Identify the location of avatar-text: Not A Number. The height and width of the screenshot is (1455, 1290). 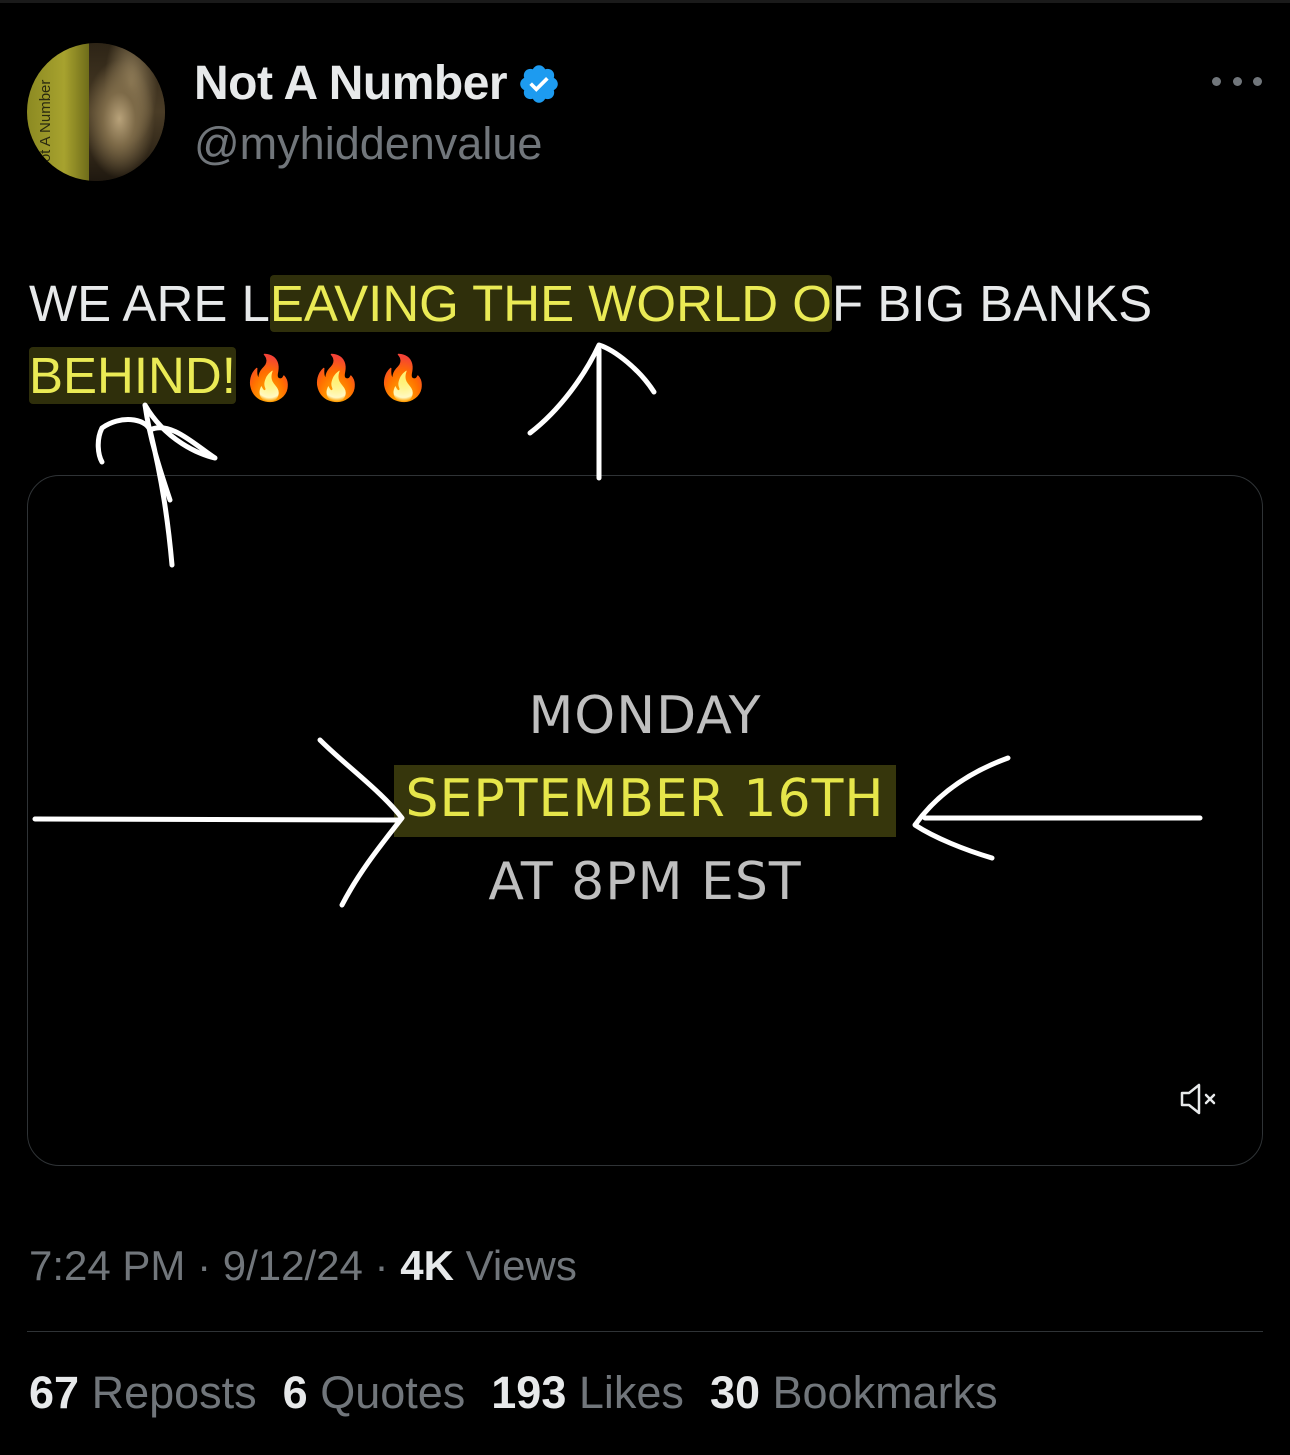
(45, 126).